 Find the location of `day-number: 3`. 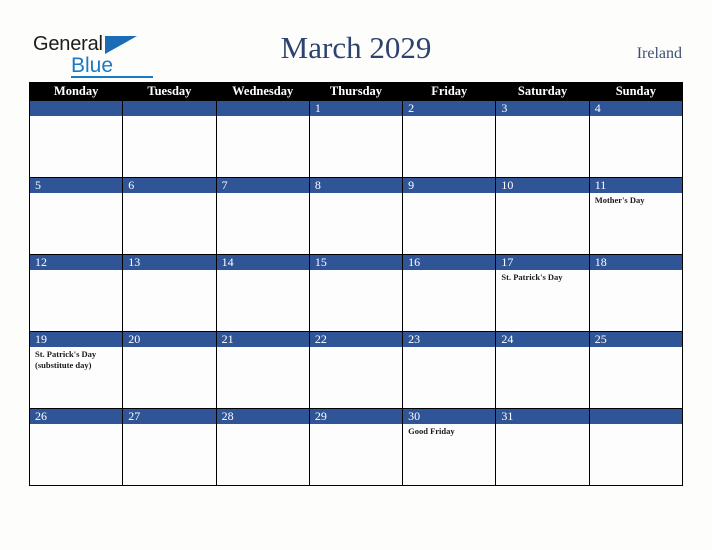

day-number: 3 is located at coordinates (542, 108).